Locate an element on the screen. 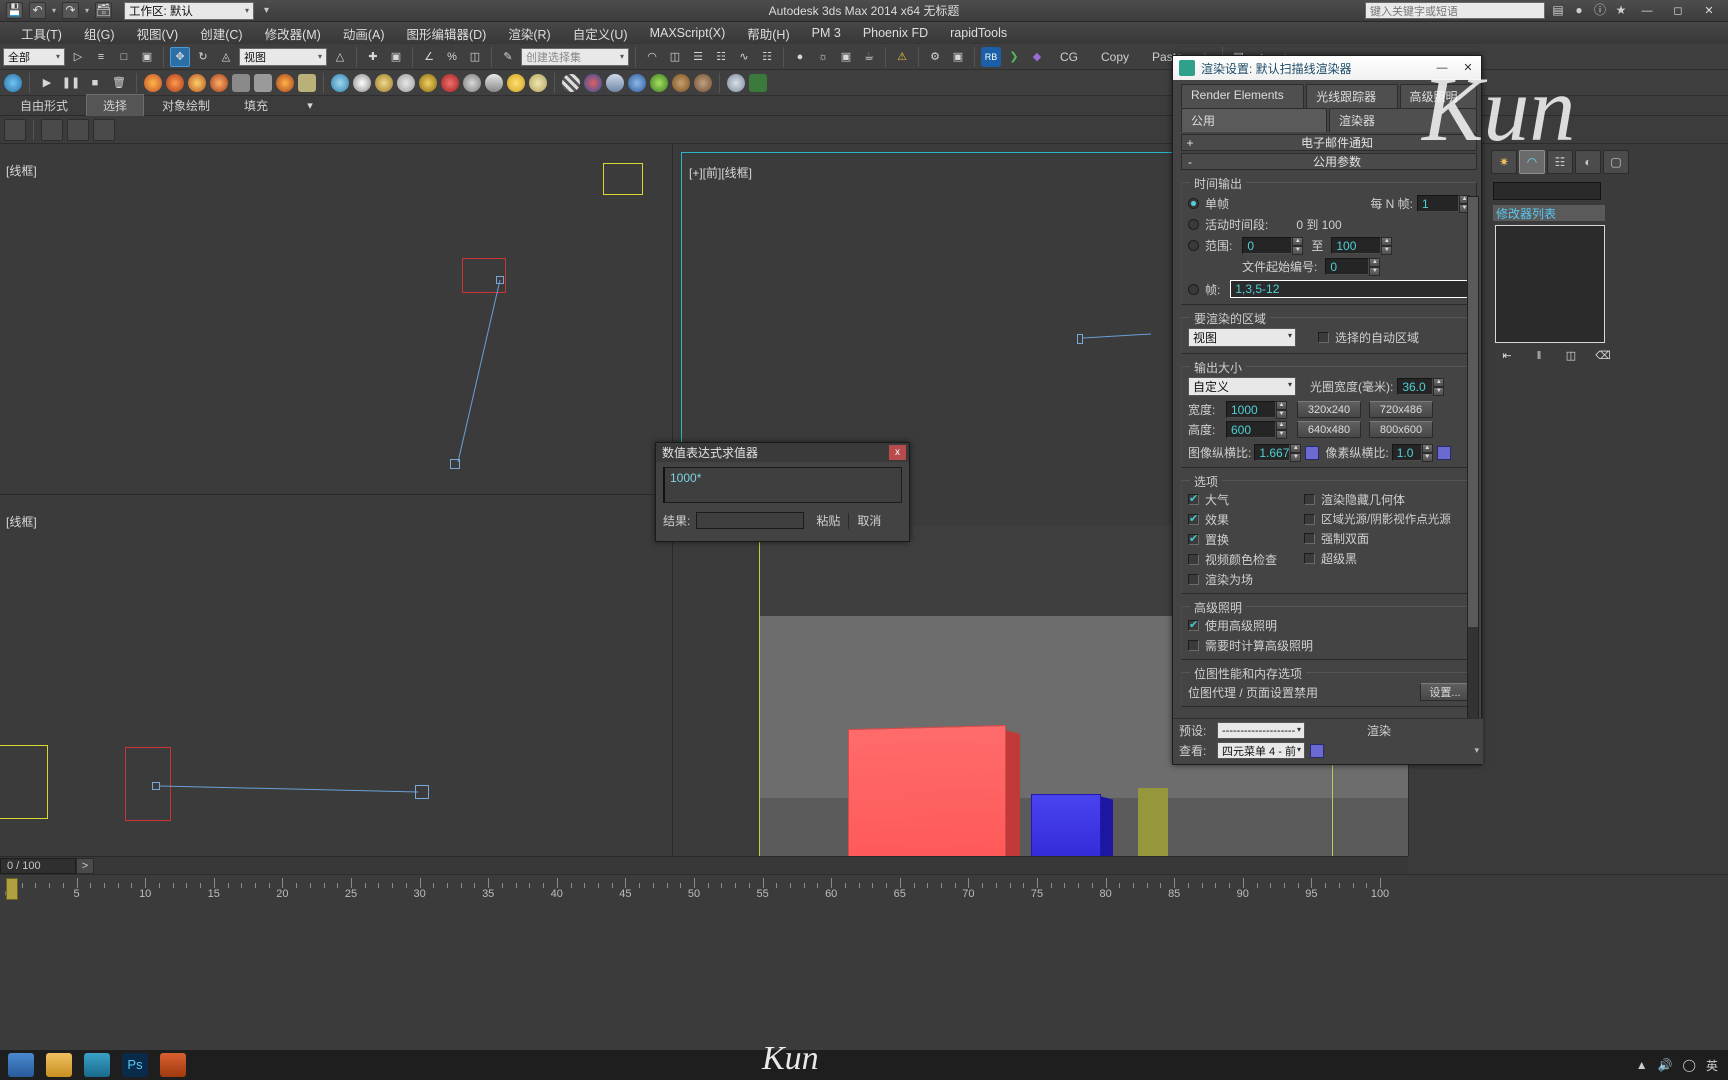 The image size is (1728, 1080). numeric-dialog-close-button: x is located at coordinates (897, 452).